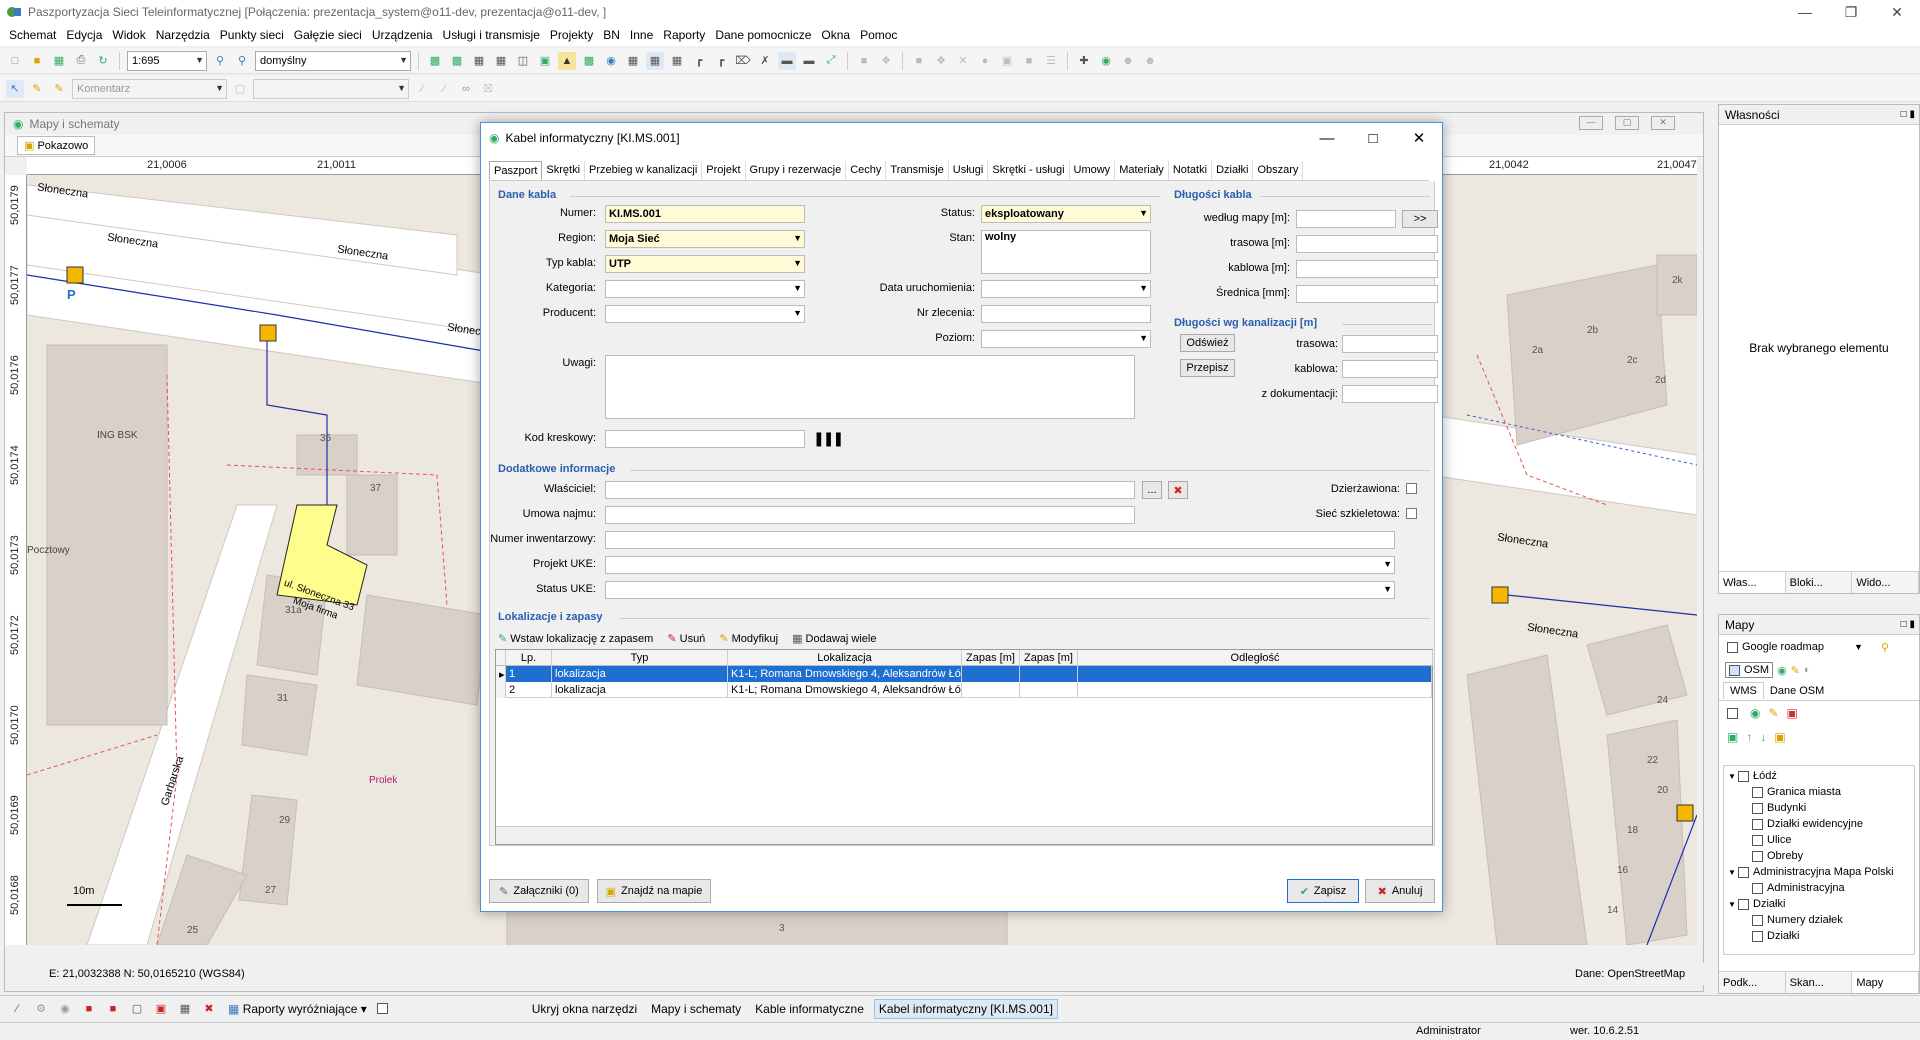  What do you see at coordinates (89, 1009) in the screenshot?
I see `tool4-icon: ■` at bounding box center [89, 1009].